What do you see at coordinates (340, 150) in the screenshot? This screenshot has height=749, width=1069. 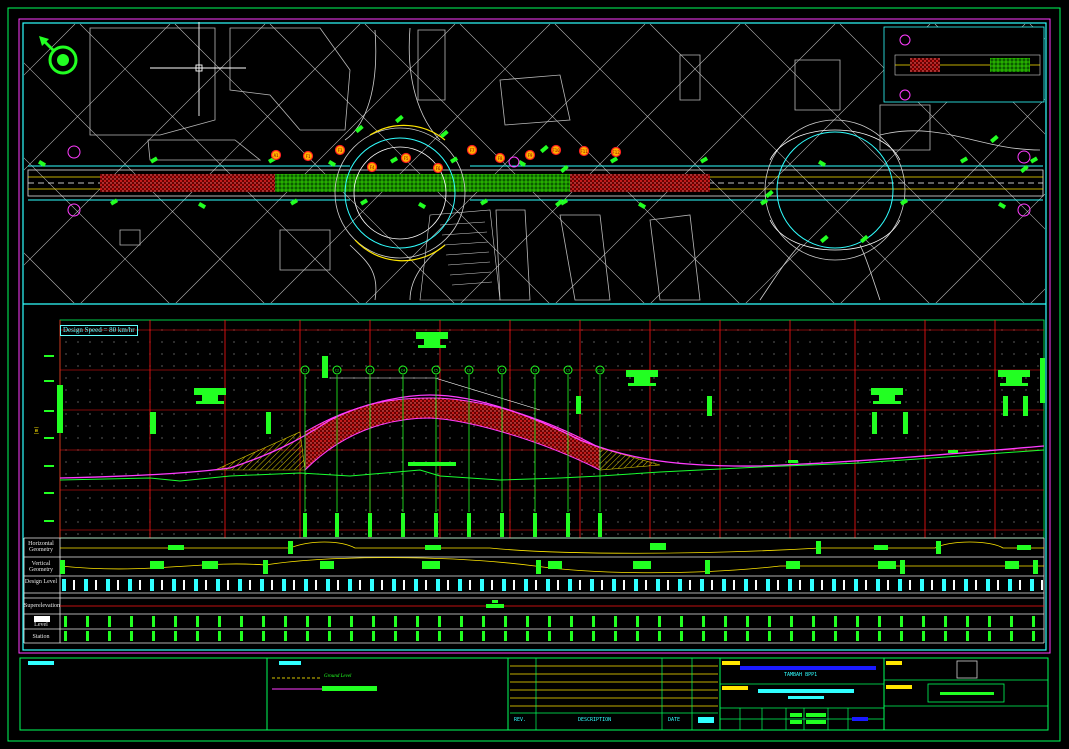 I see `station-label: F3` at bounding box center [340, 150].